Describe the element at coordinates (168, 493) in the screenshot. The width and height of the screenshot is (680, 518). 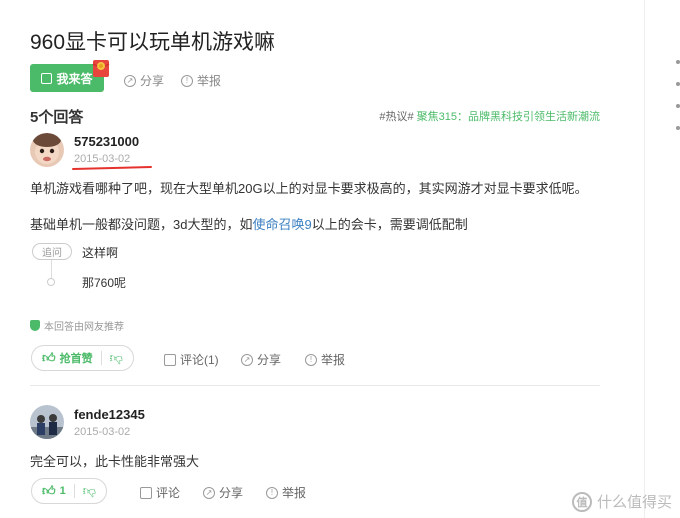
I see `comment-label: 评论` at that location.